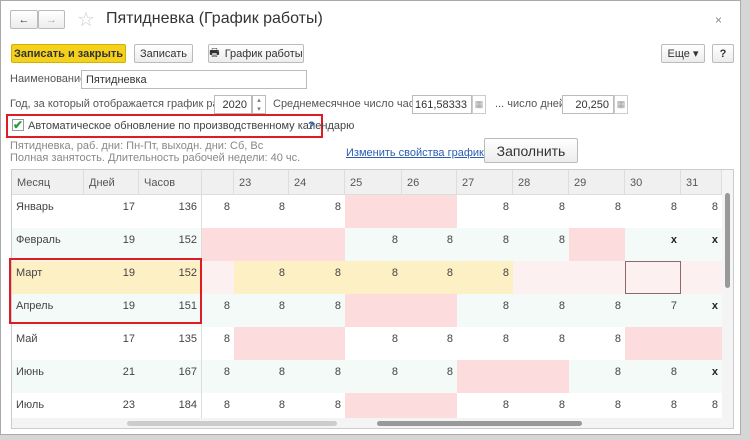 The width and height of the screenshot is (750, 440). I want to click on day-column-header: 31, so click(701, 182).